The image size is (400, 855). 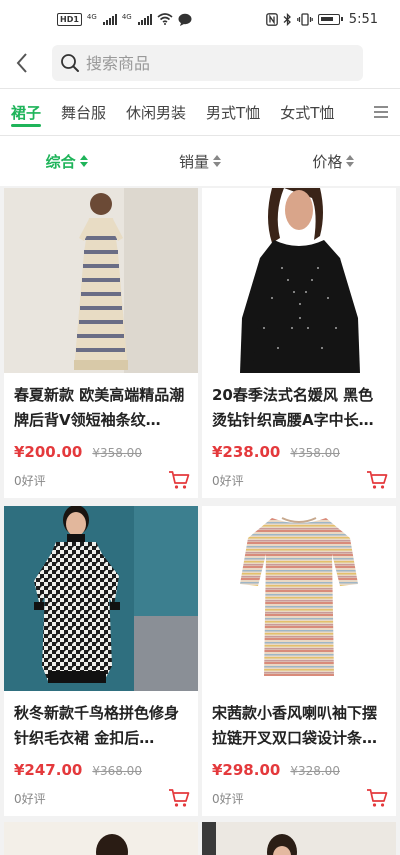 I want to click on bluetooth-icon, so click(x=287, y=19).